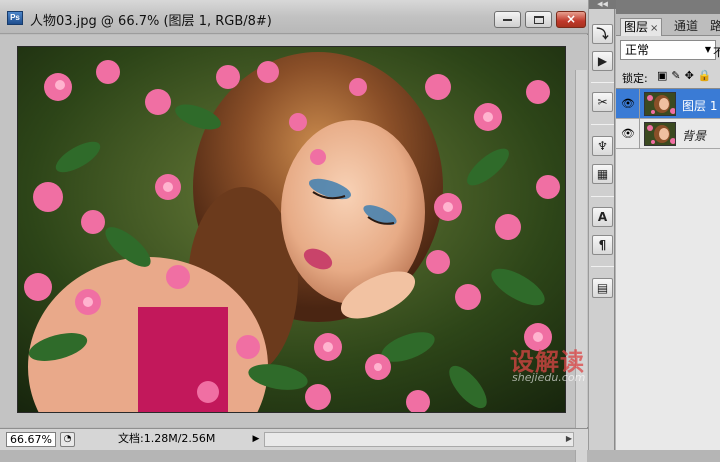  Describe the element at coordinates (294, 17) in the screenshot. I see `document-title-bar: Ps 人物03.jpg @ 66.7% (图层 1, RGB/8#) ×` at that location.